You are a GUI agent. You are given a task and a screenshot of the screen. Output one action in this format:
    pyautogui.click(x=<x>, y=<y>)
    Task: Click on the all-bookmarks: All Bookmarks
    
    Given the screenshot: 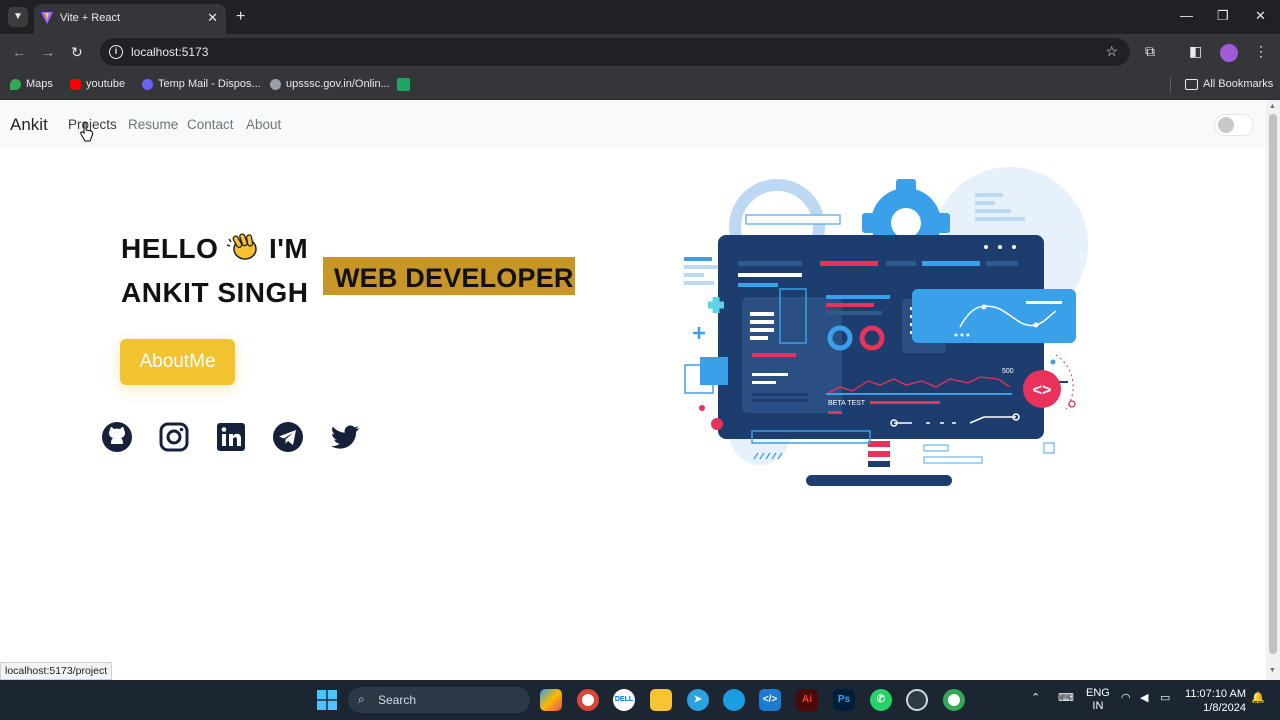 What is the action you would take?
    pyautogui.click(x=1229, y=84)
    